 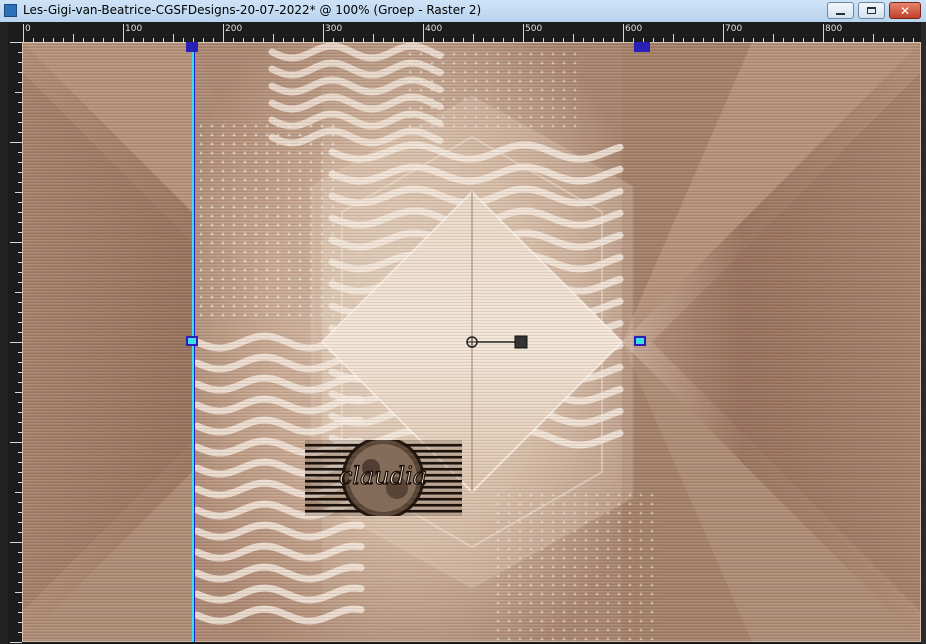 I want to click on maximize-button, so click(x=871, y=10).